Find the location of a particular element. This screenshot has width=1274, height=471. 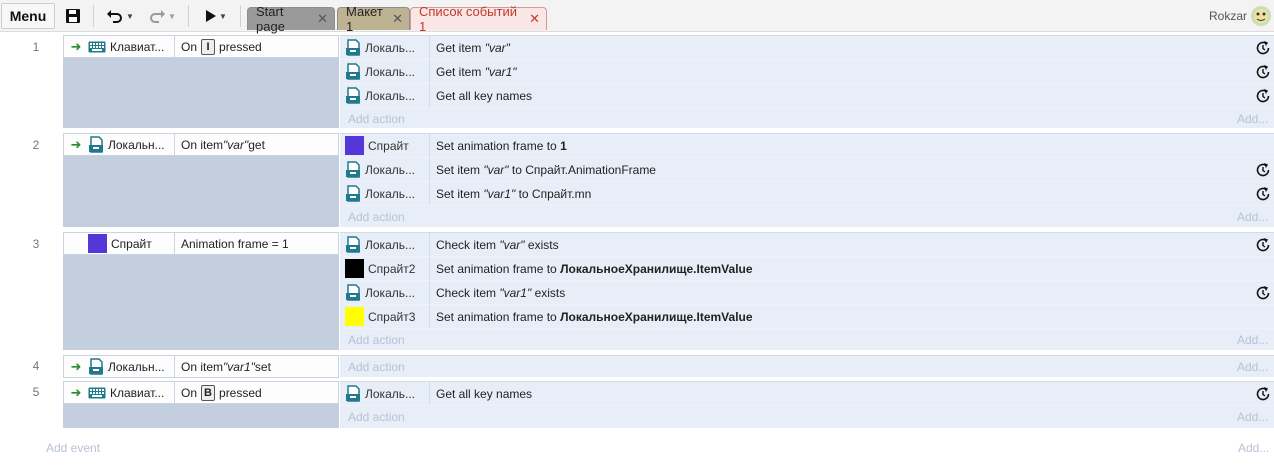

action-text: Get item "var1" is located at coordinates (852, 72).